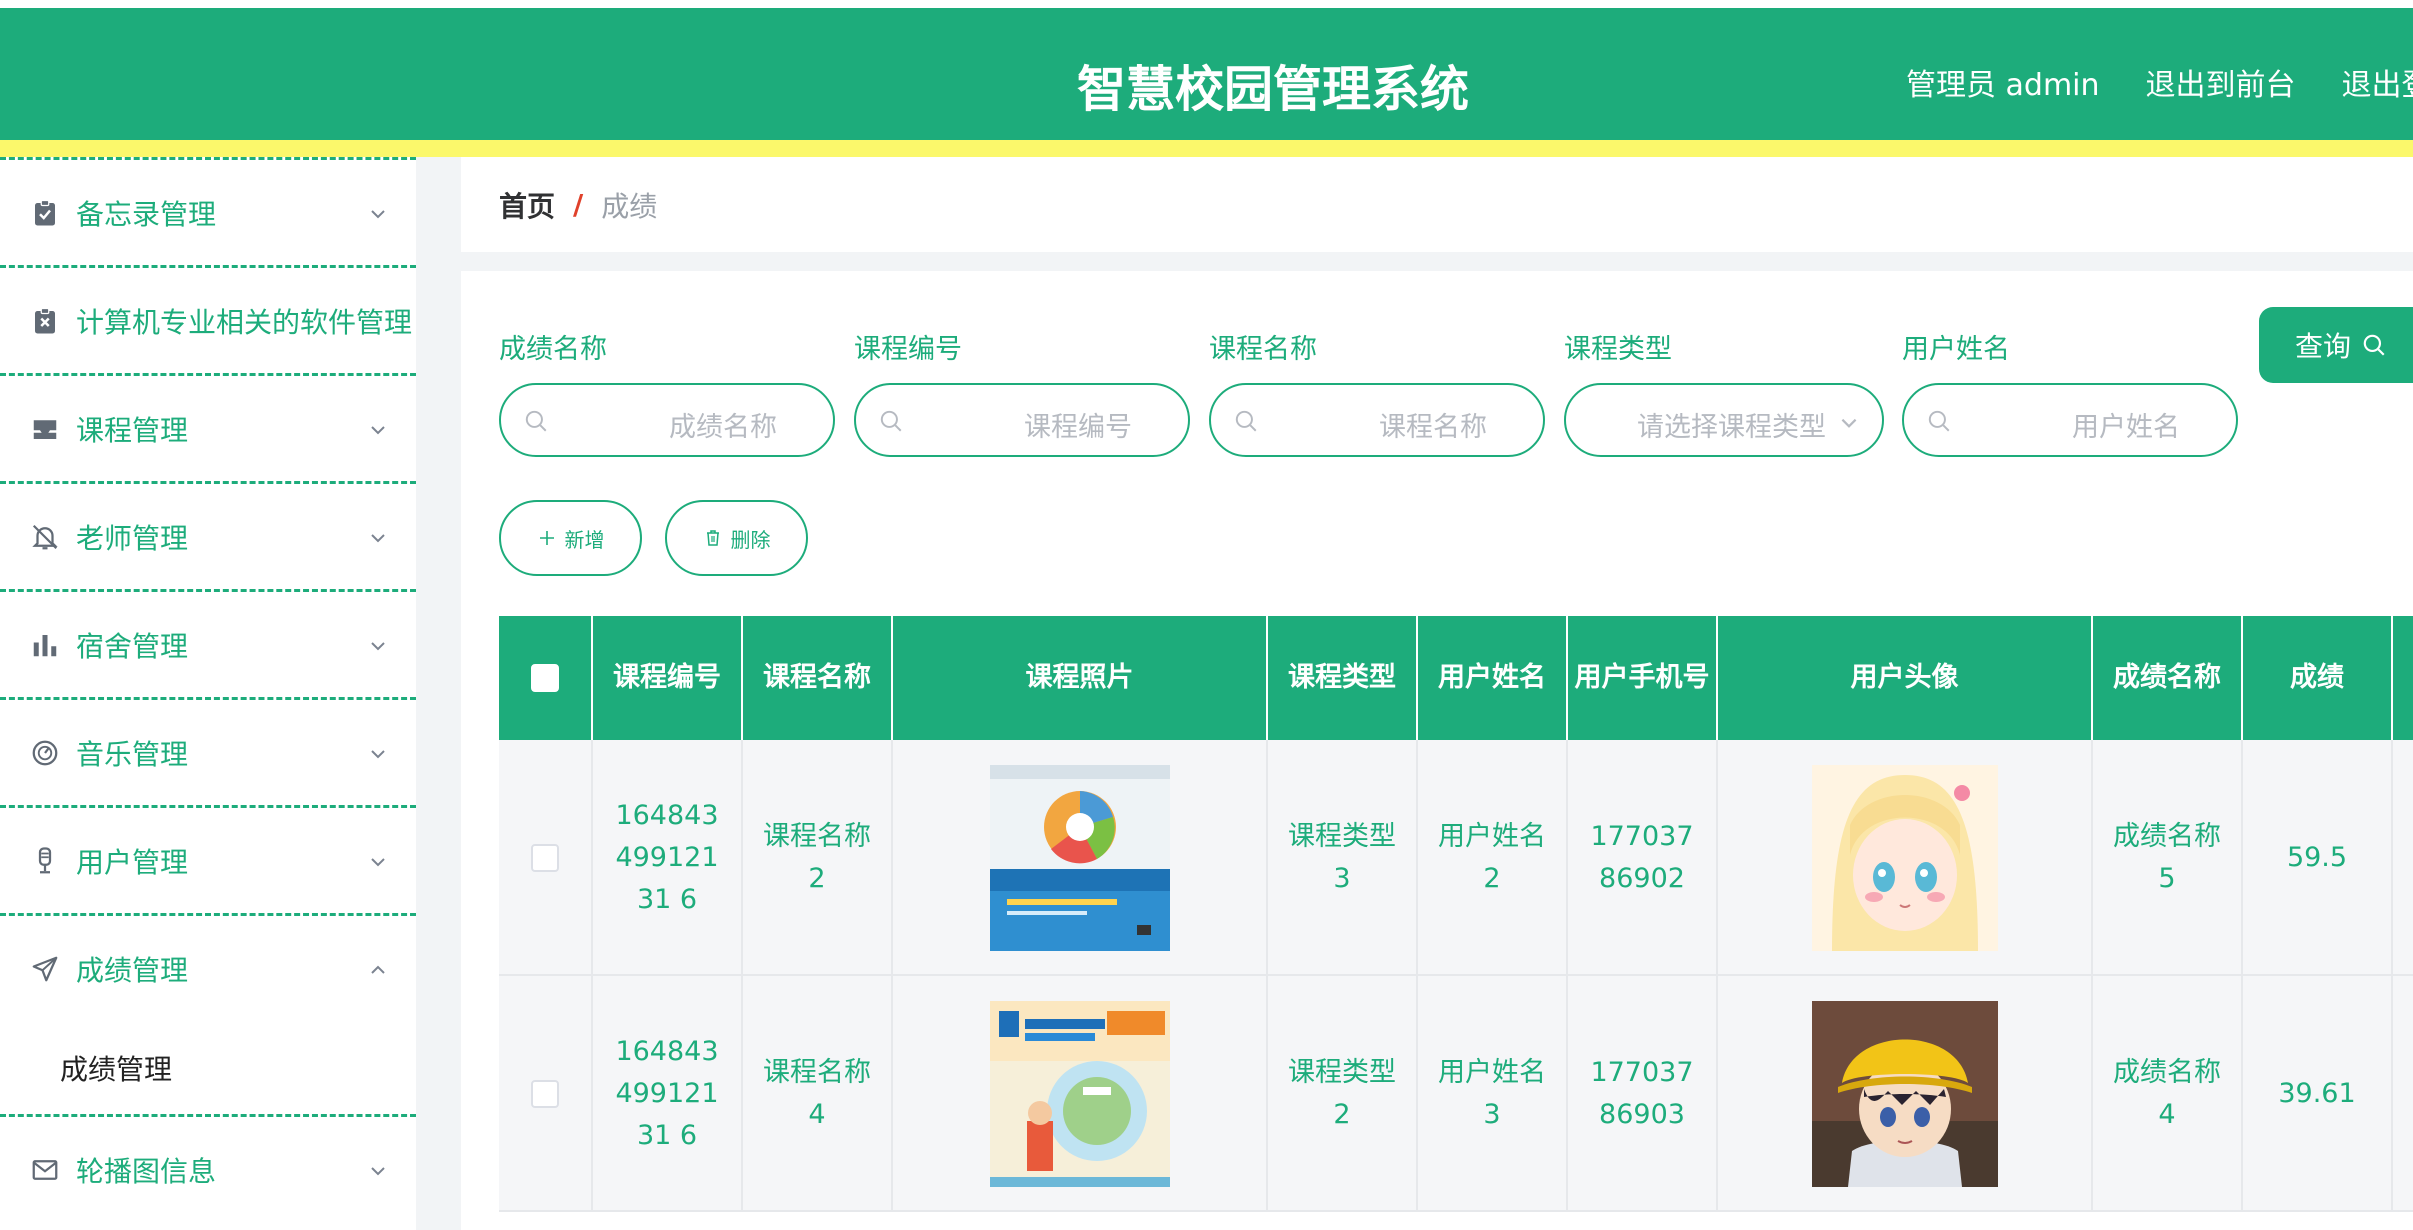 The height and width of the screenshot is (1230, 2413). Describe the element at coordinates (45, 861) in the screenshot. I see `microphone-icon` at that location.